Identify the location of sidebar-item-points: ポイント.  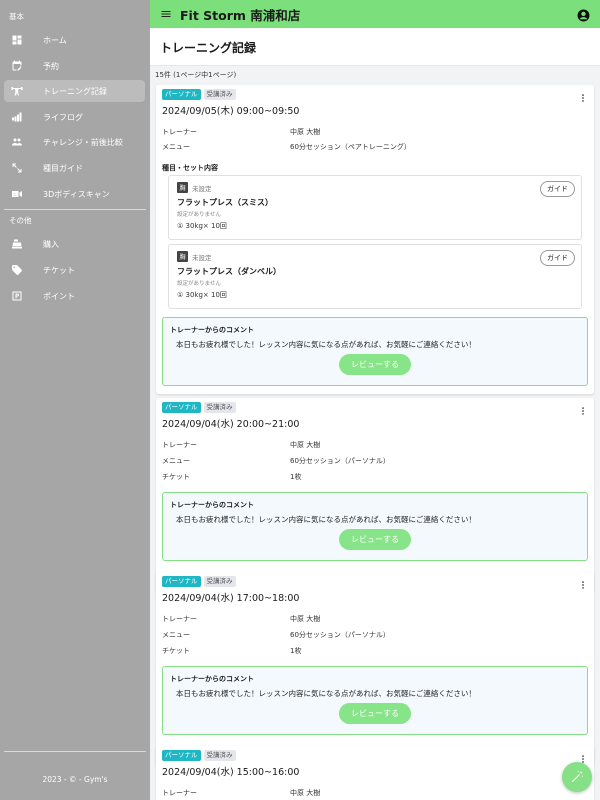
(74, 296).